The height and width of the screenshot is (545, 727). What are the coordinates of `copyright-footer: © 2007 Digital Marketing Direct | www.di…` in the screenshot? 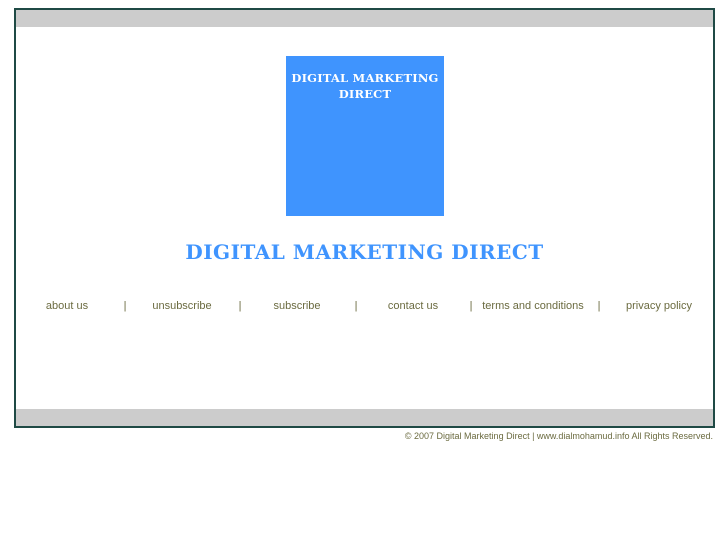 It's located at (558, 436).